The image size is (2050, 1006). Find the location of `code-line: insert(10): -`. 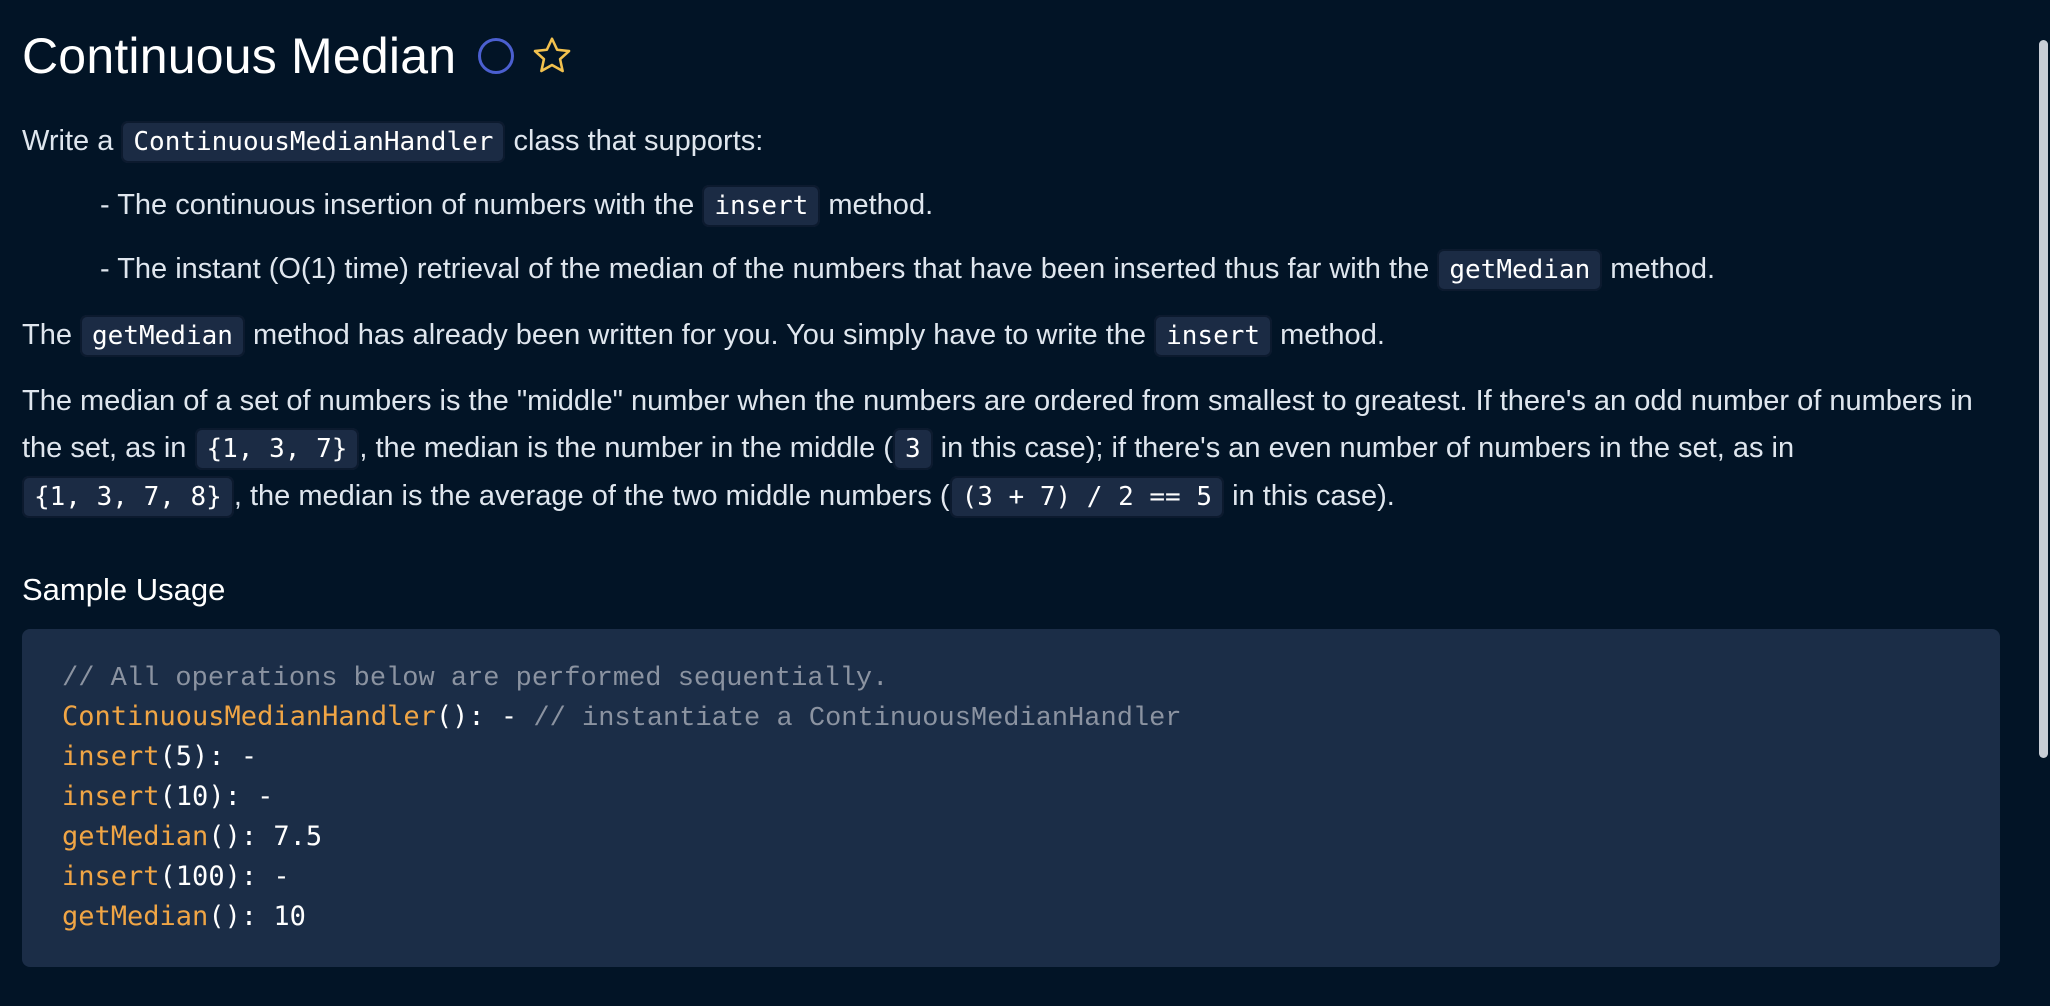

code-line: insert(10): - is located at coordinates (1031, 797).